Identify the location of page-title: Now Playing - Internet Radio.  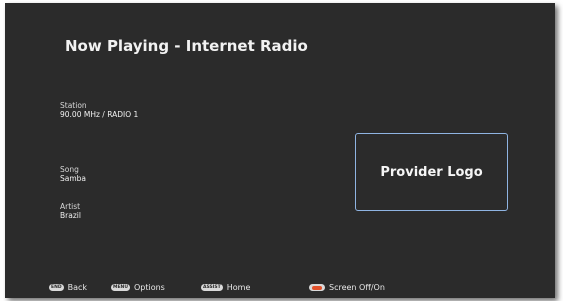
(186, 46).